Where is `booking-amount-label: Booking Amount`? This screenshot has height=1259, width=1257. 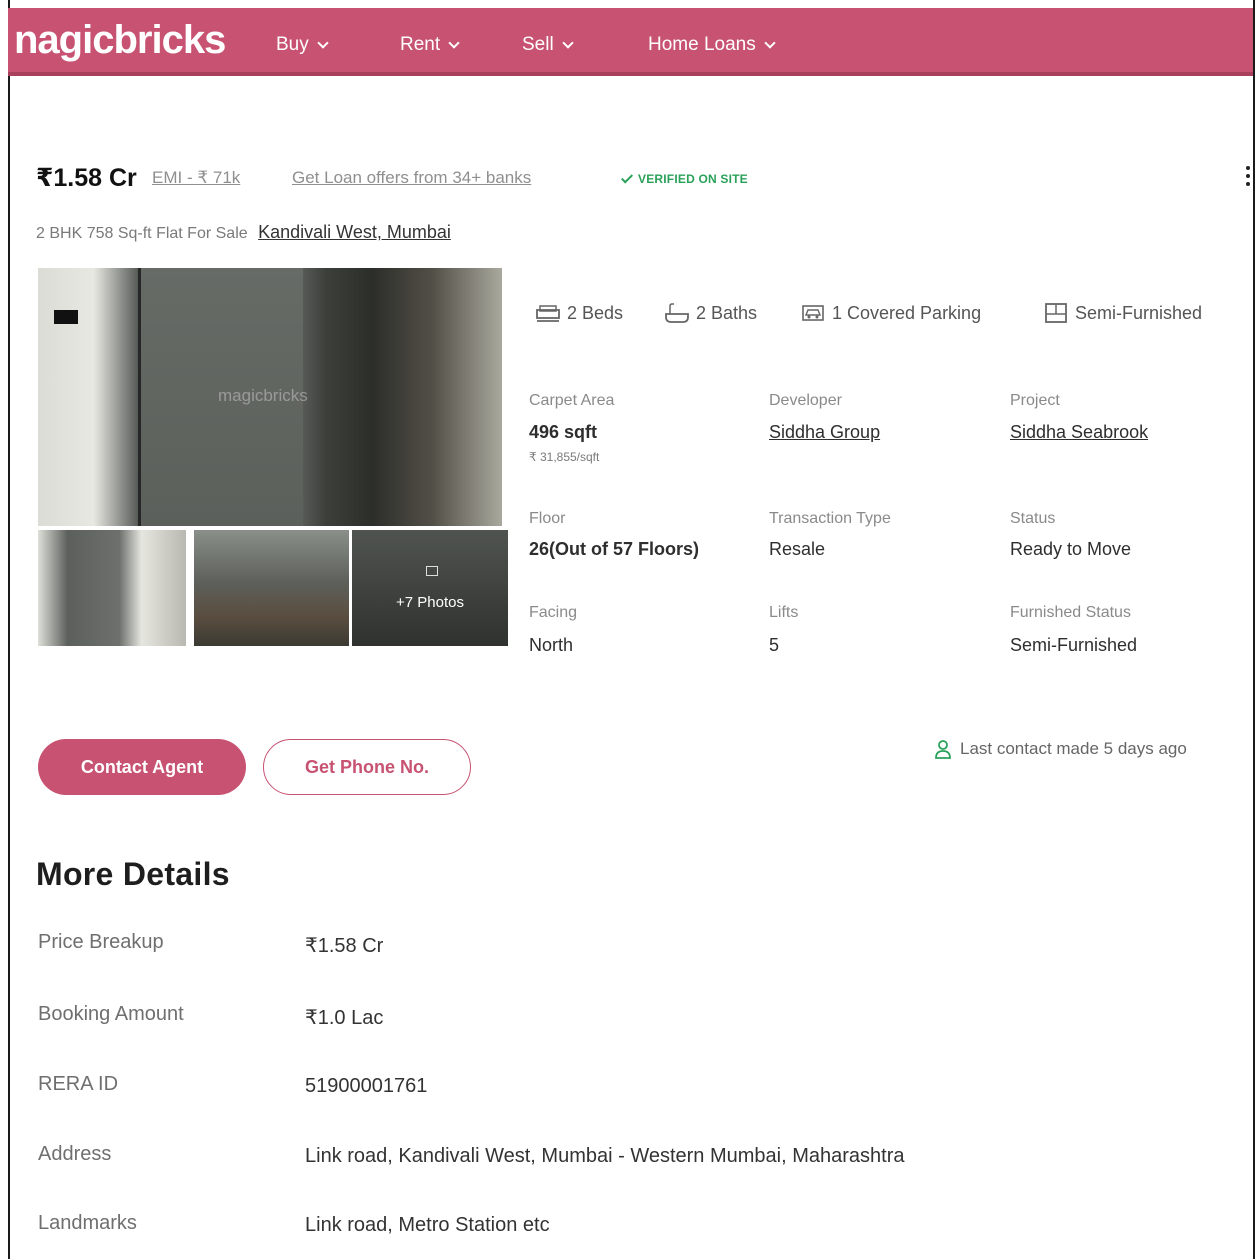 booking-amount-label: Booking Amount is located at coordinates (111, 1014).